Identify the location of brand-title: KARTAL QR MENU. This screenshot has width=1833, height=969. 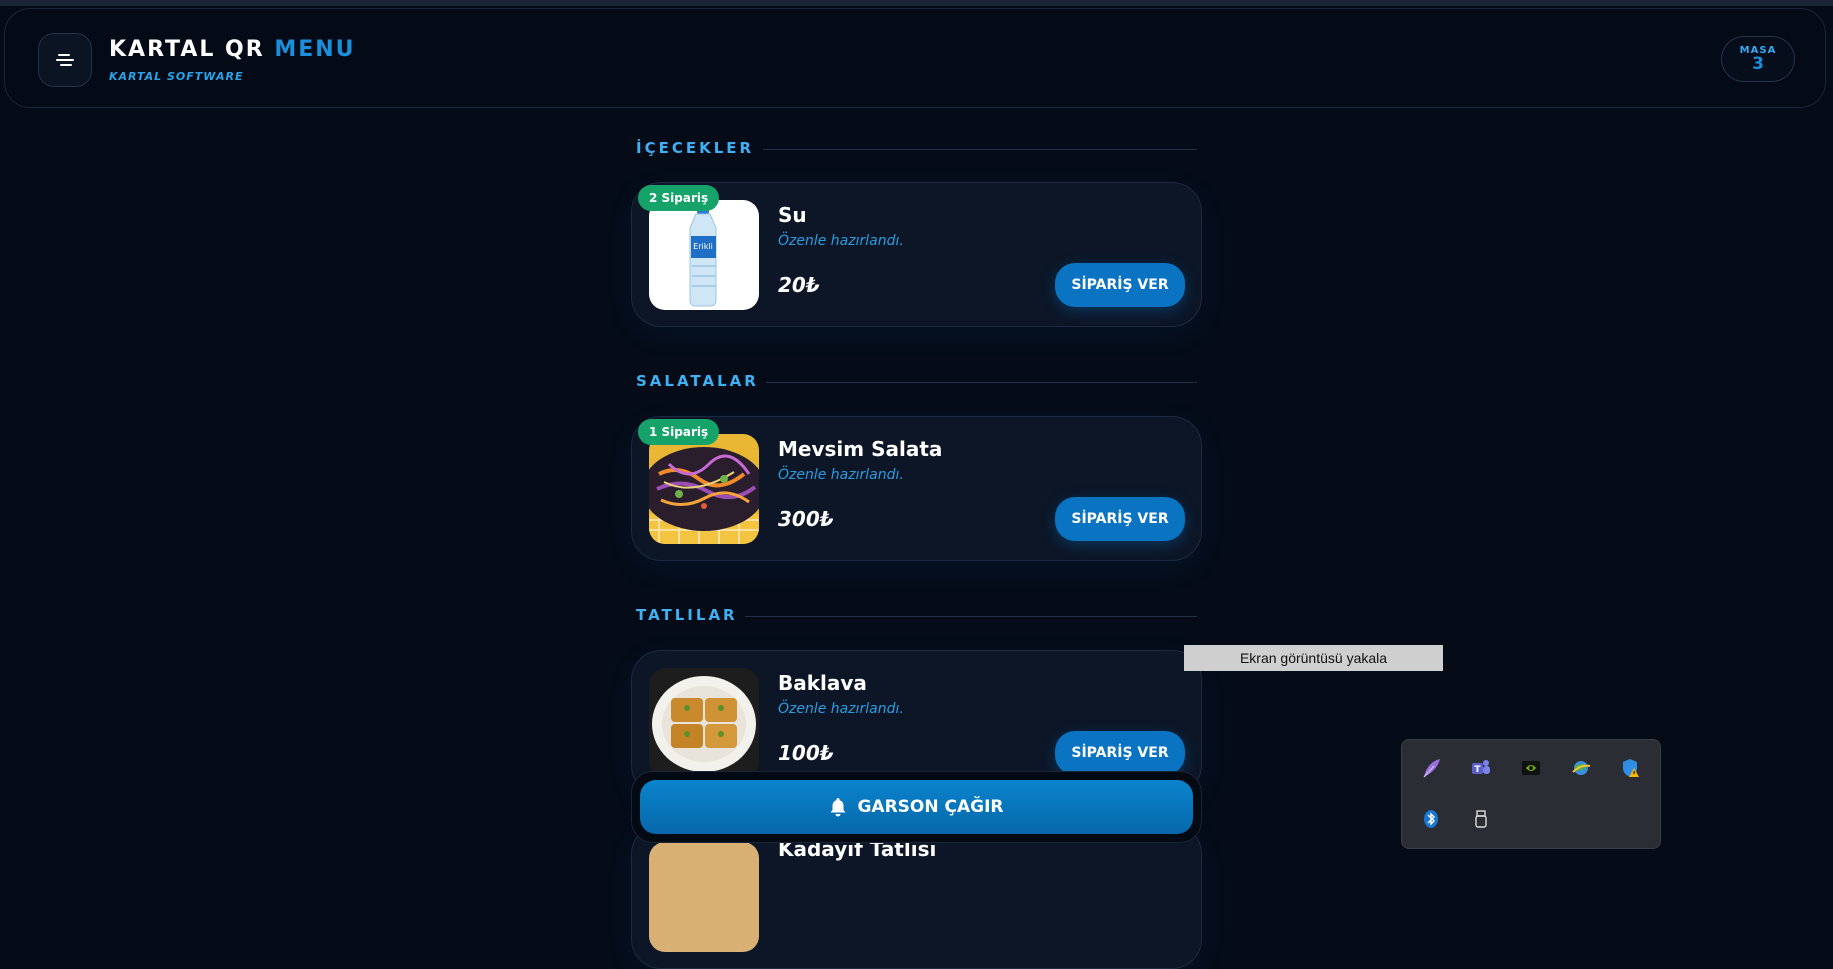
(232, 49).